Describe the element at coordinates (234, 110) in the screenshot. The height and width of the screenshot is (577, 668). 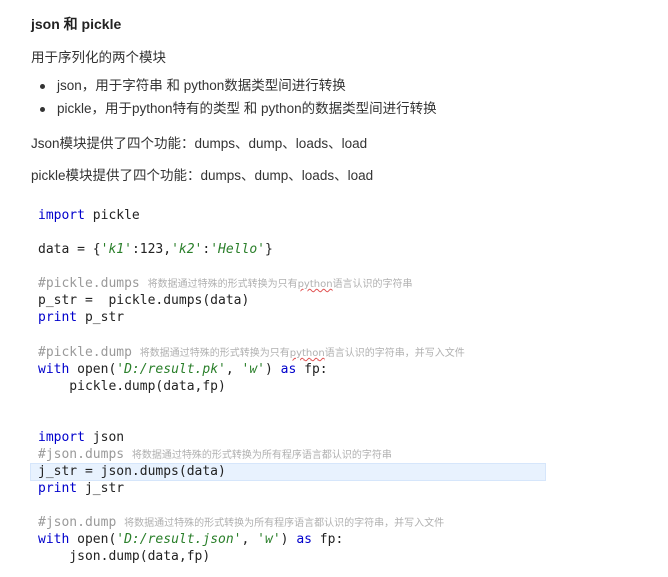
I see `list-item: pickle，用于python特有的类型 和 python的数据类型间进行转换` at that location.